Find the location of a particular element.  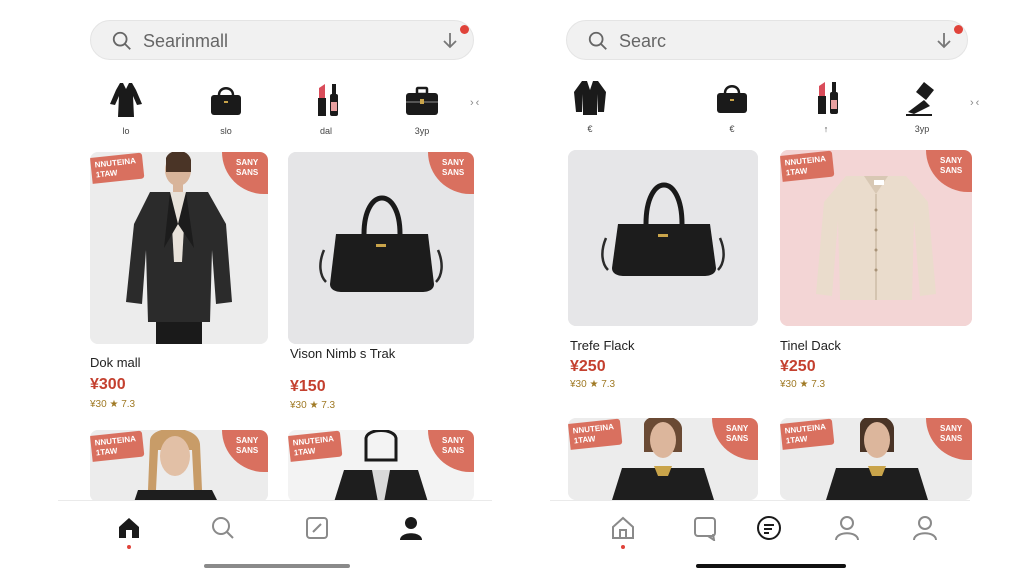

category-label: lo is located at coordinates (126, 131).